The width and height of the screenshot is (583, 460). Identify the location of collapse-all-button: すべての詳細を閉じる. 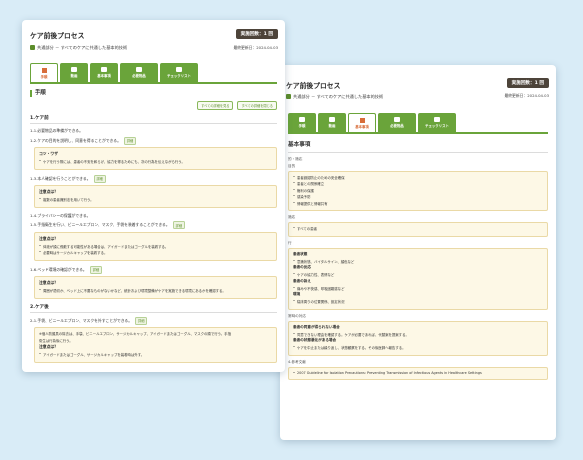
(257, 105).